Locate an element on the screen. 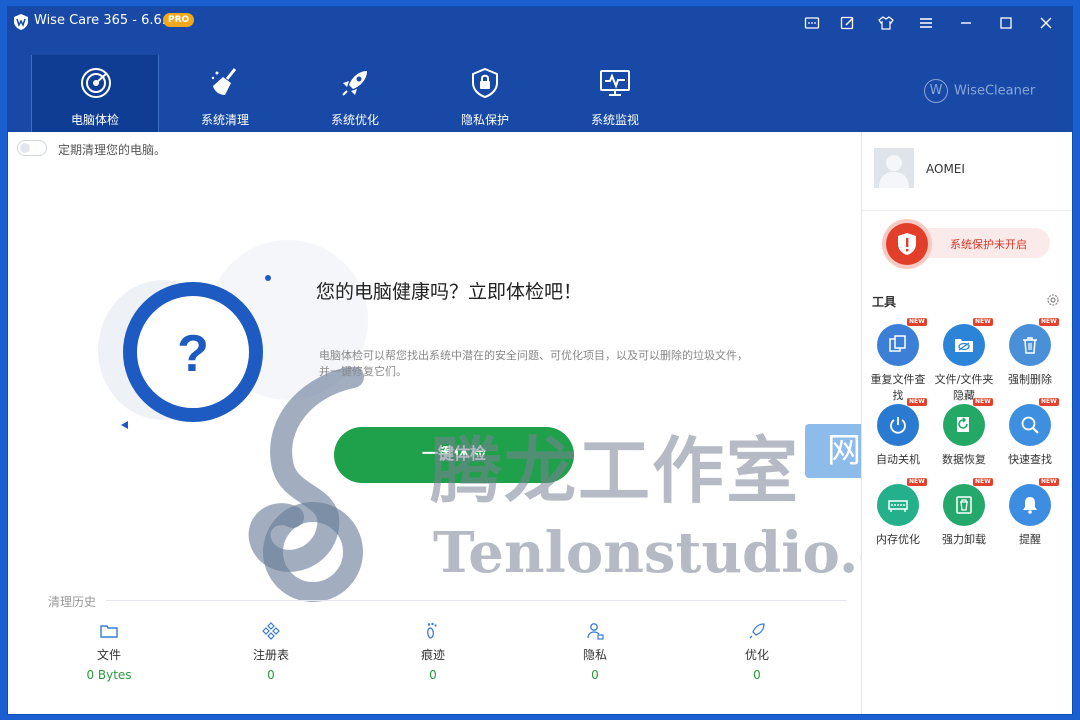  rocket-icon is located at coordinates (354, 83).